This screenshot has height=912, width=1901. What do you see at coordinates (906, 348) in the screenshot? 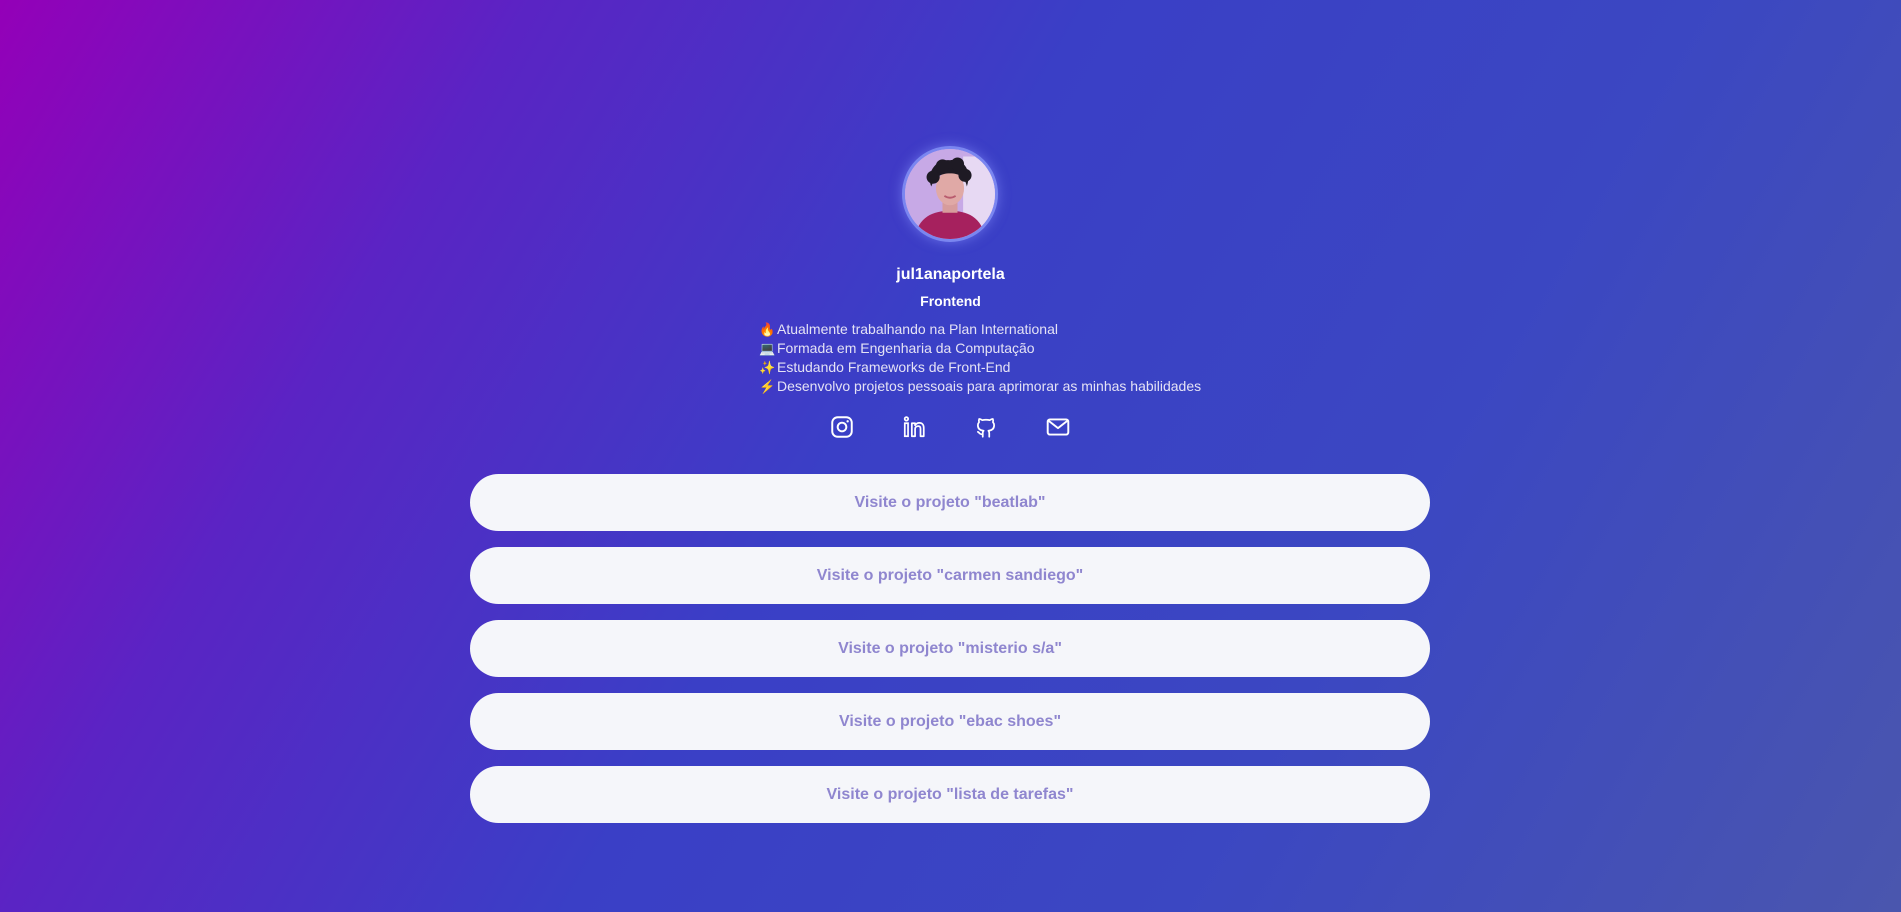
I see `bio-text: Formada em Engenharia da Computação` at bounding box center [906, 348].